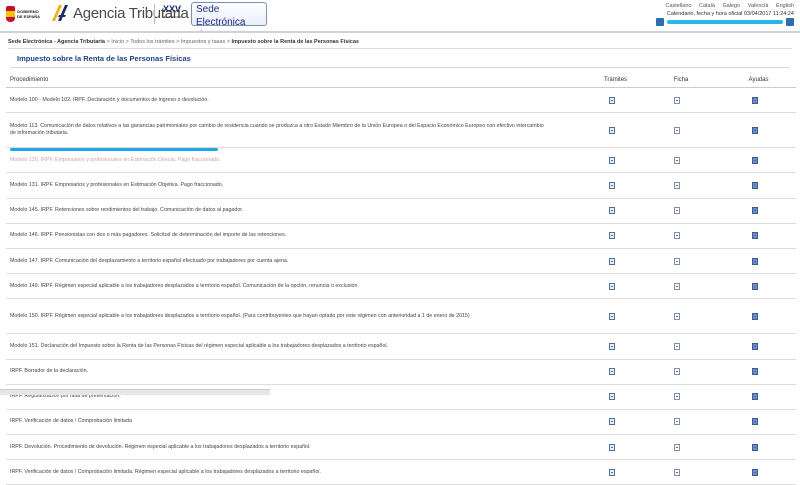 This screenshot has height=485, width=800. Describe the element at coordinates (117, 42) in the screenshot. I see `breadcrumb-inicio: Inicio` at that location.